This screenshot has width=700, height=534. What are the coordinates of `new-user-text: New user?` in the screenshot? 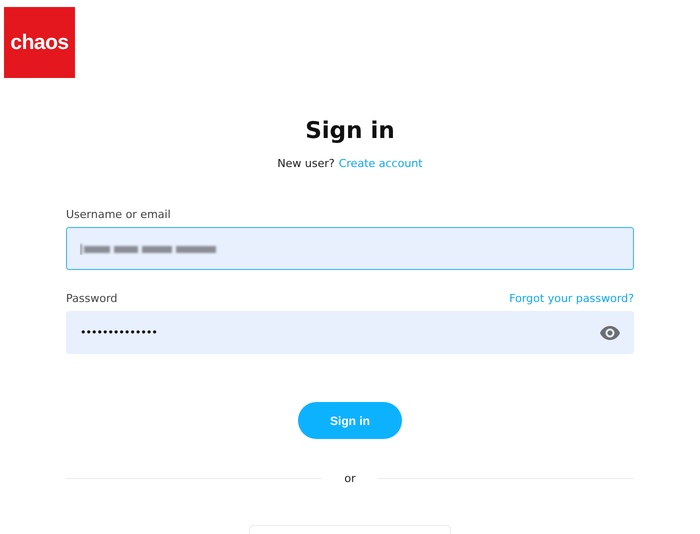 It's located at (306, 163).